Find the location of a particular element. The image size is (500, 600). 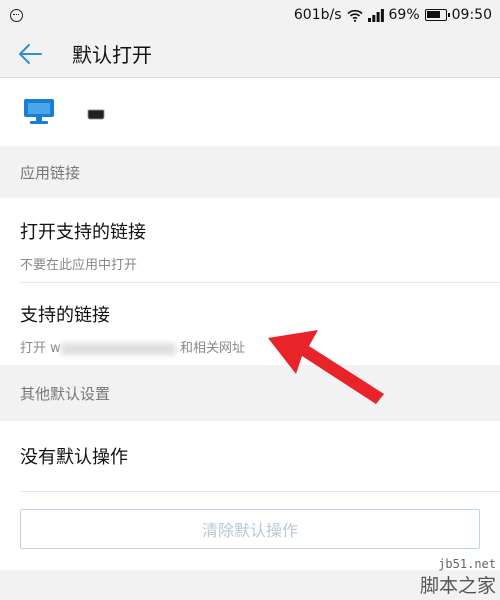

clear-defaults-button: 清除默认操作 is located at coordinates (250, 529).